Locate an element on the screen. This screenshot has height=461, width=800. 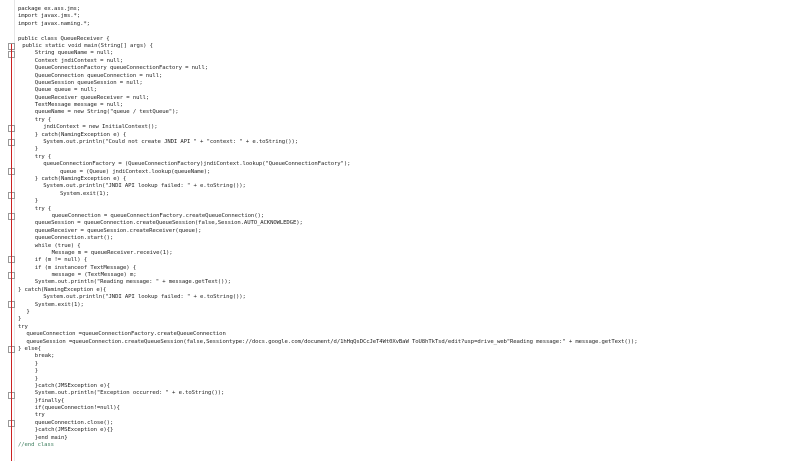
code-line: if (m instanceof TextMessage) { is located at coordinates (409, 268).